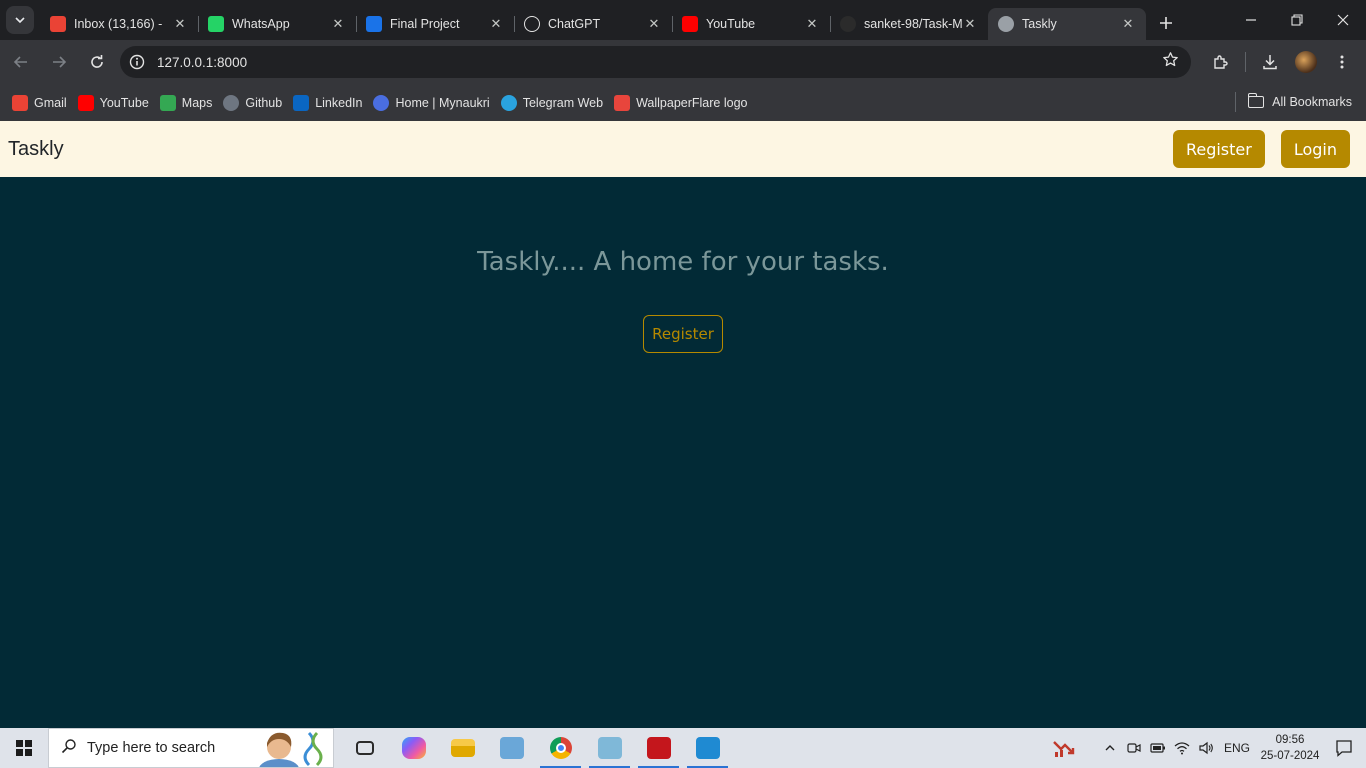 This screenshot has width=1366, height=768. I want to click on bookmark-item: WallpaperFlare logo, so click(682, 103).